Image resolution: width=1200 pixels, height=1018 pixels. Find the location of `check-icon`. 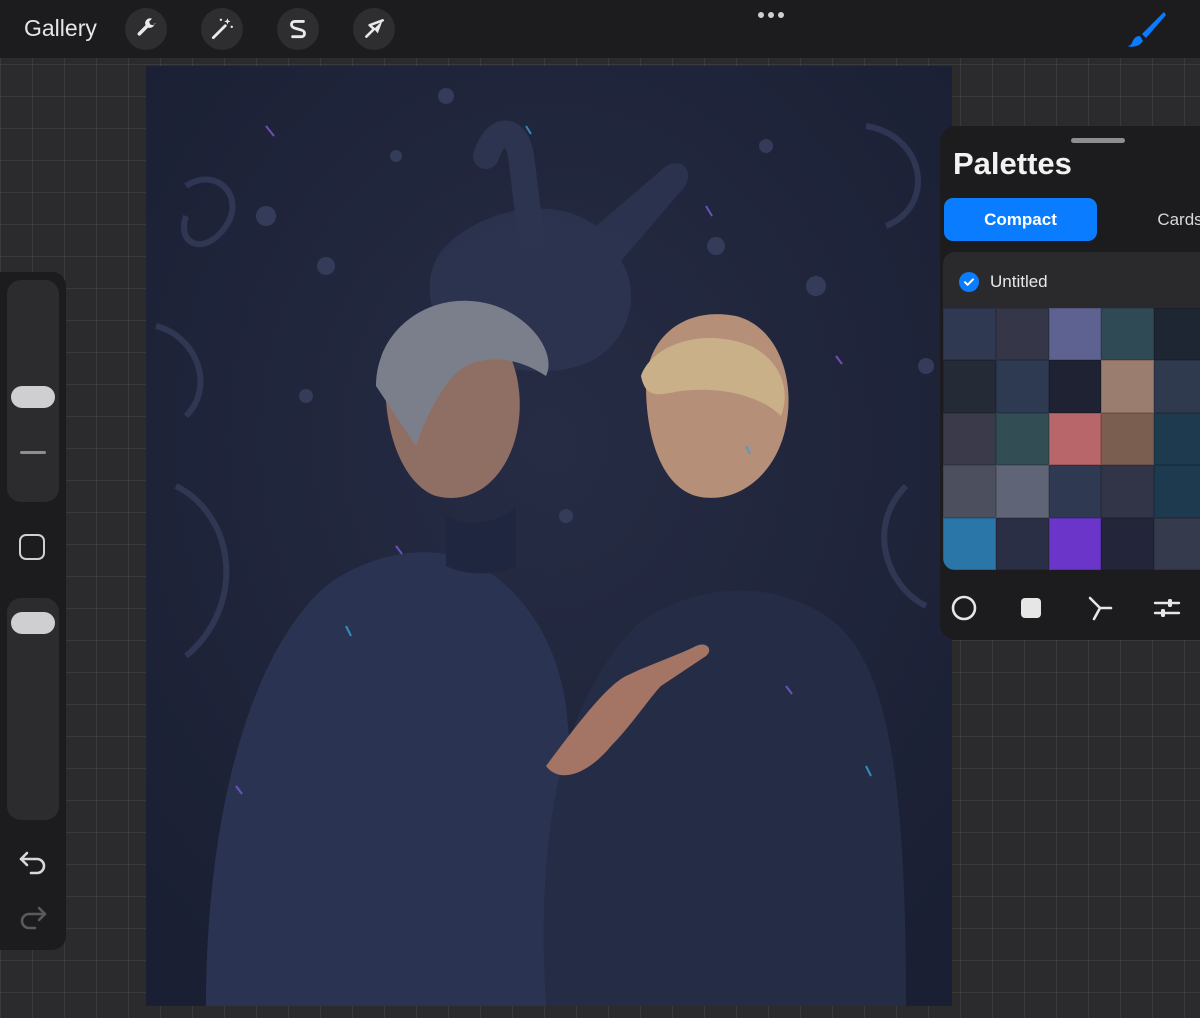

check-icon is located at coordinates (969, 282).